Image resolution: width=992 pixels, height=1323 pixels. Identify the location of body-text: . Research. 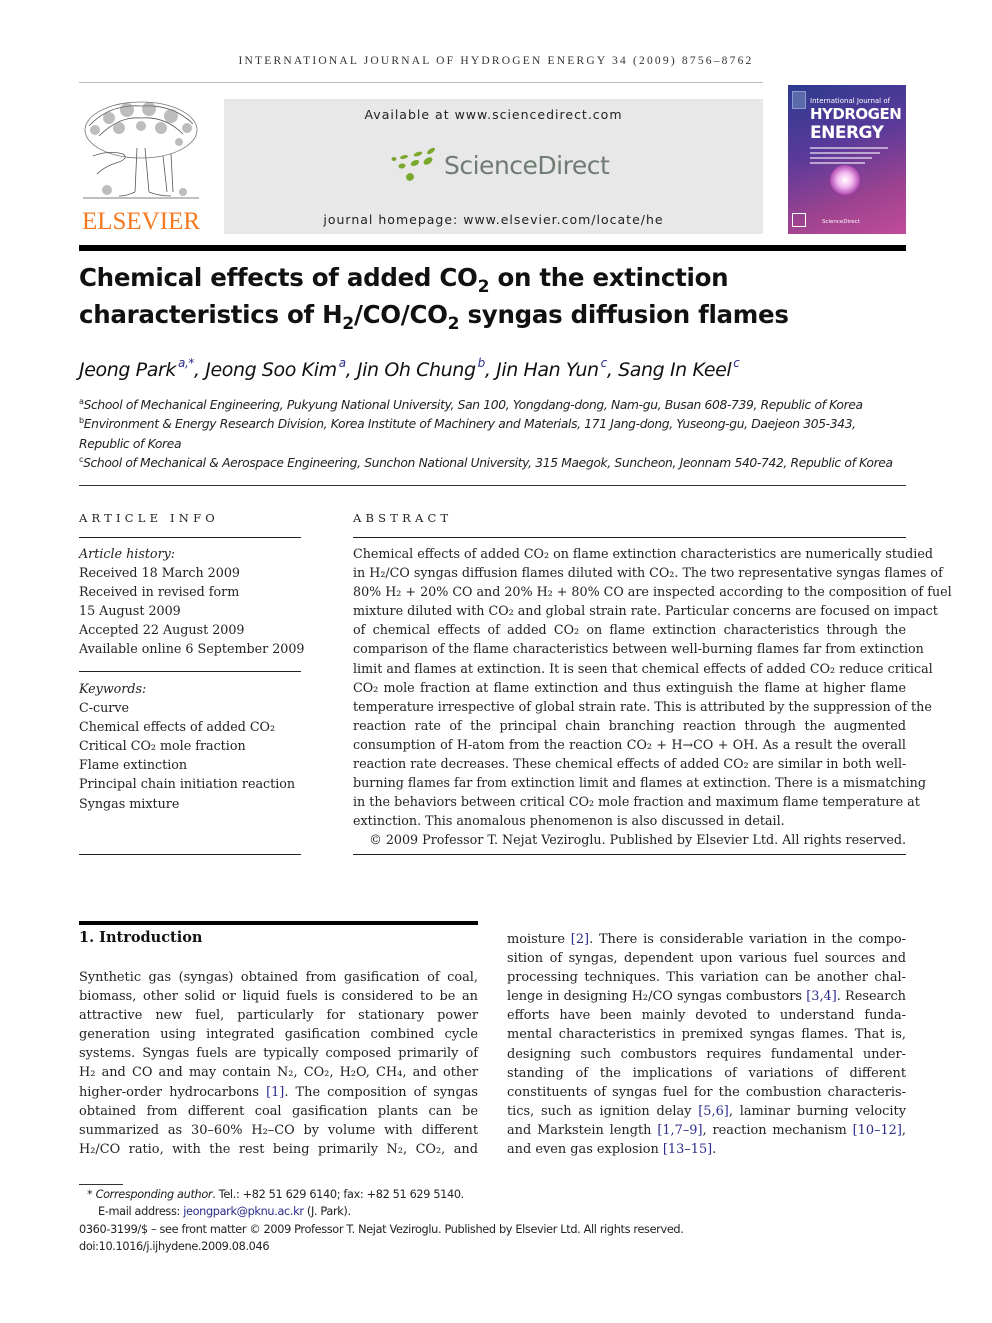
(871, 997).